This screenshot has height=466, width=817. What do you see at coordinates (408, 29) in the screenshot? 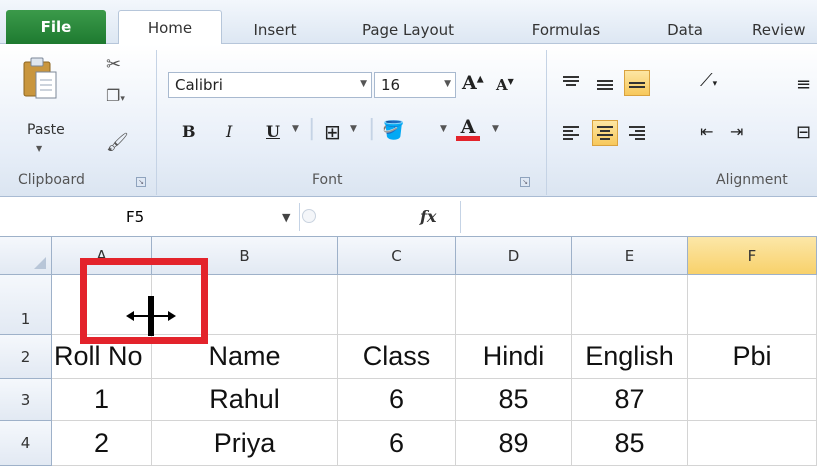
I see `tab-page-layout: Page Layout` at bounding box center [408, 29].